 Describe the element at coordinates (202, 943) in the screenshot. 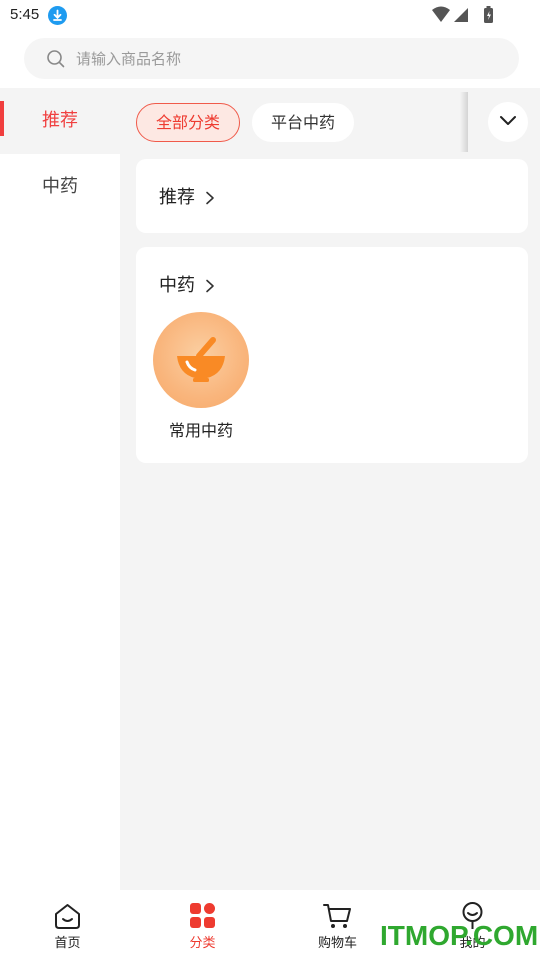

I see `tab-label: 分类` at that location.